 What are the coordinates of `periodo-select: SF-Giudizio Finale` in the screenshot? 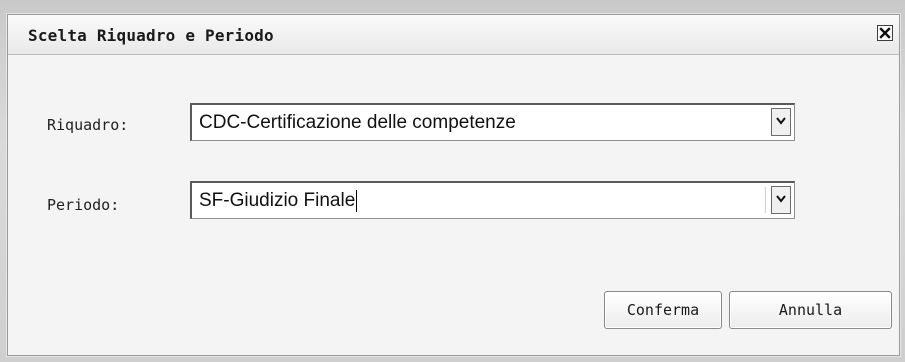 It's located at (492, 200).